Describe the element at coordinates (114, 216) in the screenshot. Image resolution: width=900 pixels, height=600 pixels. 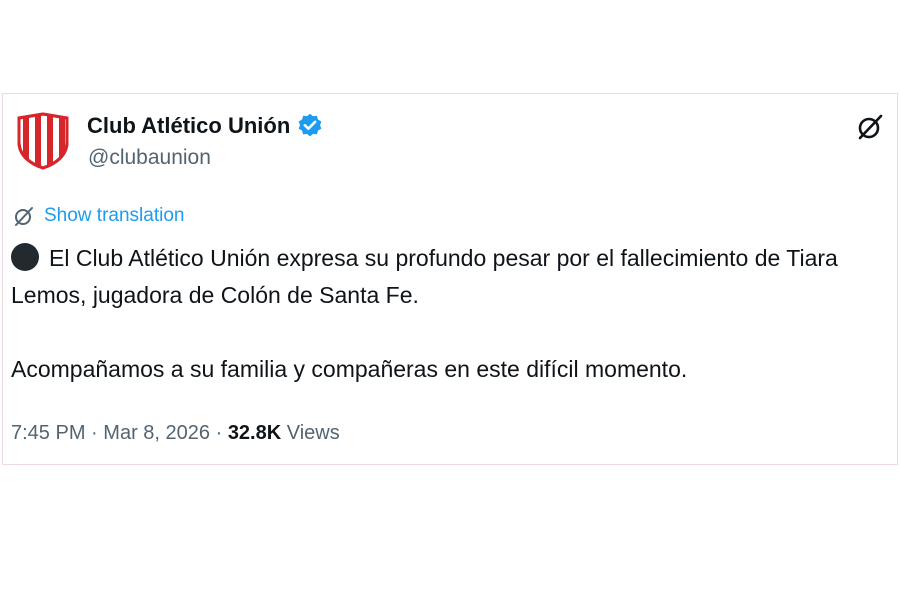
I see `show-translation-label: Show translation` at that location.